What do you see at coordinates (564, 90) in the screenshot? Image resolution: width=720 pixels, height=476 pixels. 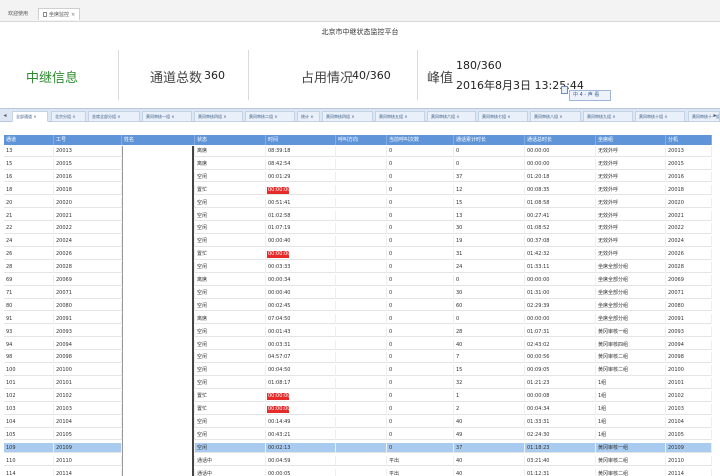 I see `calendar-icon` at bounding box center [564, 90].